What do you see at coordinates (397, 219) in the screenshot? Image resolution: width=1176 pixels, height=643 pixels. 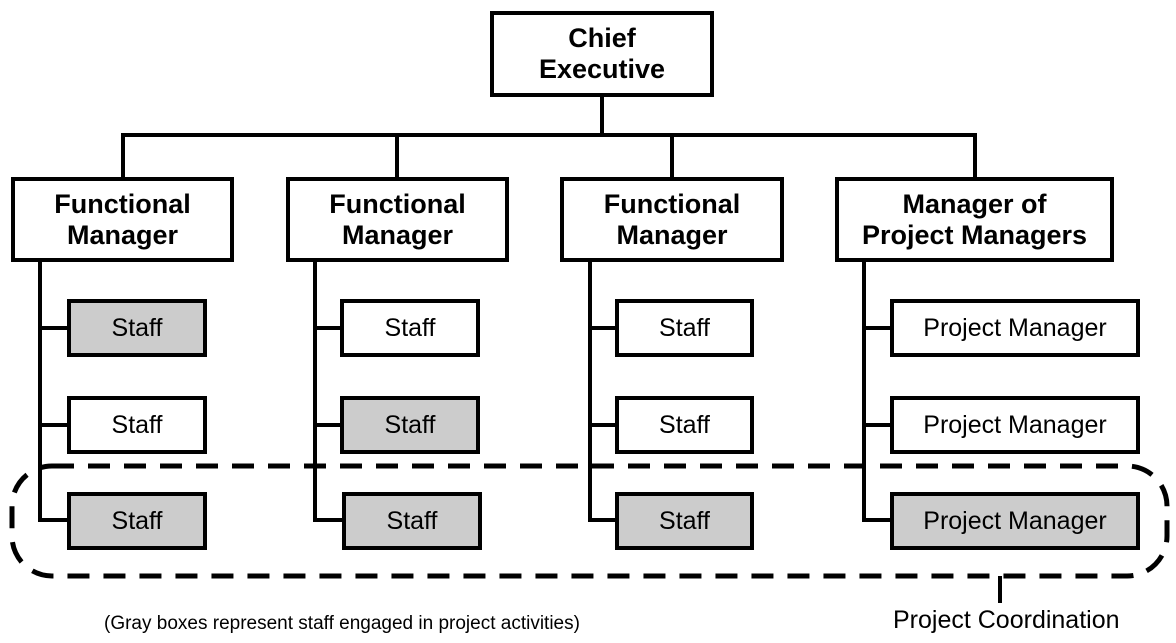 I see `functional-manager-2-box: Functional Manager` at bounding box center [397, 219].